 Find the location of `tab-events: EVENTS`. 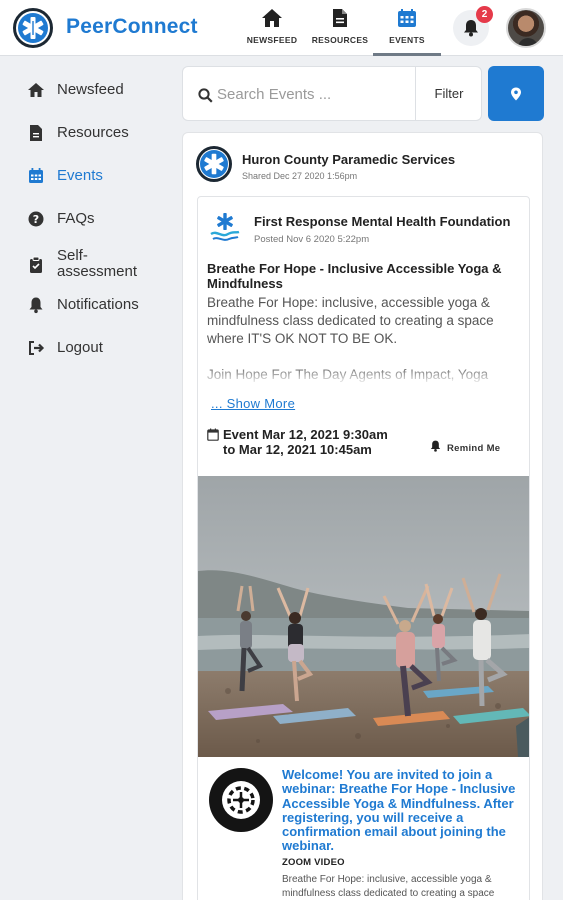

tab-events: EVENTS is located at coordinates (407, 30).